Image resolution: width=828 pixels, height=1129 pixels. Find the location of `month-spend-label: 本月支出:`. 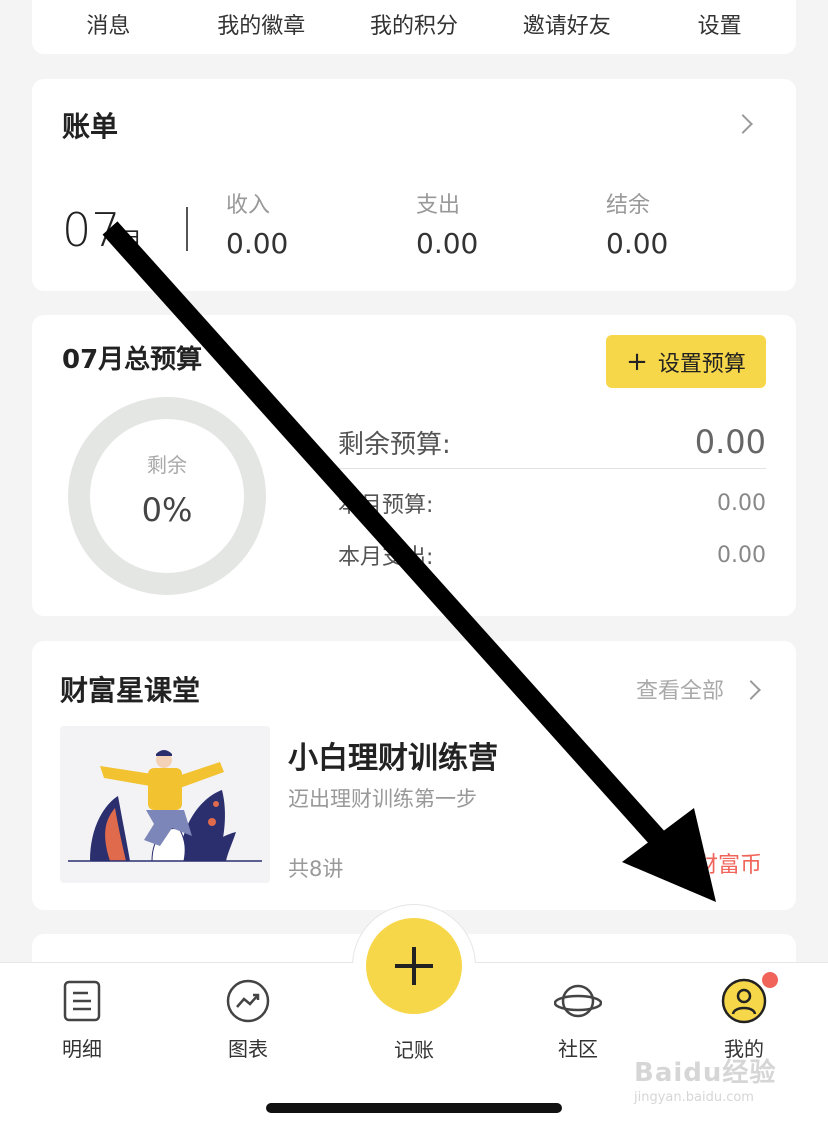

month-spend-label: 本月支出: is located at coordinates (386, 557).